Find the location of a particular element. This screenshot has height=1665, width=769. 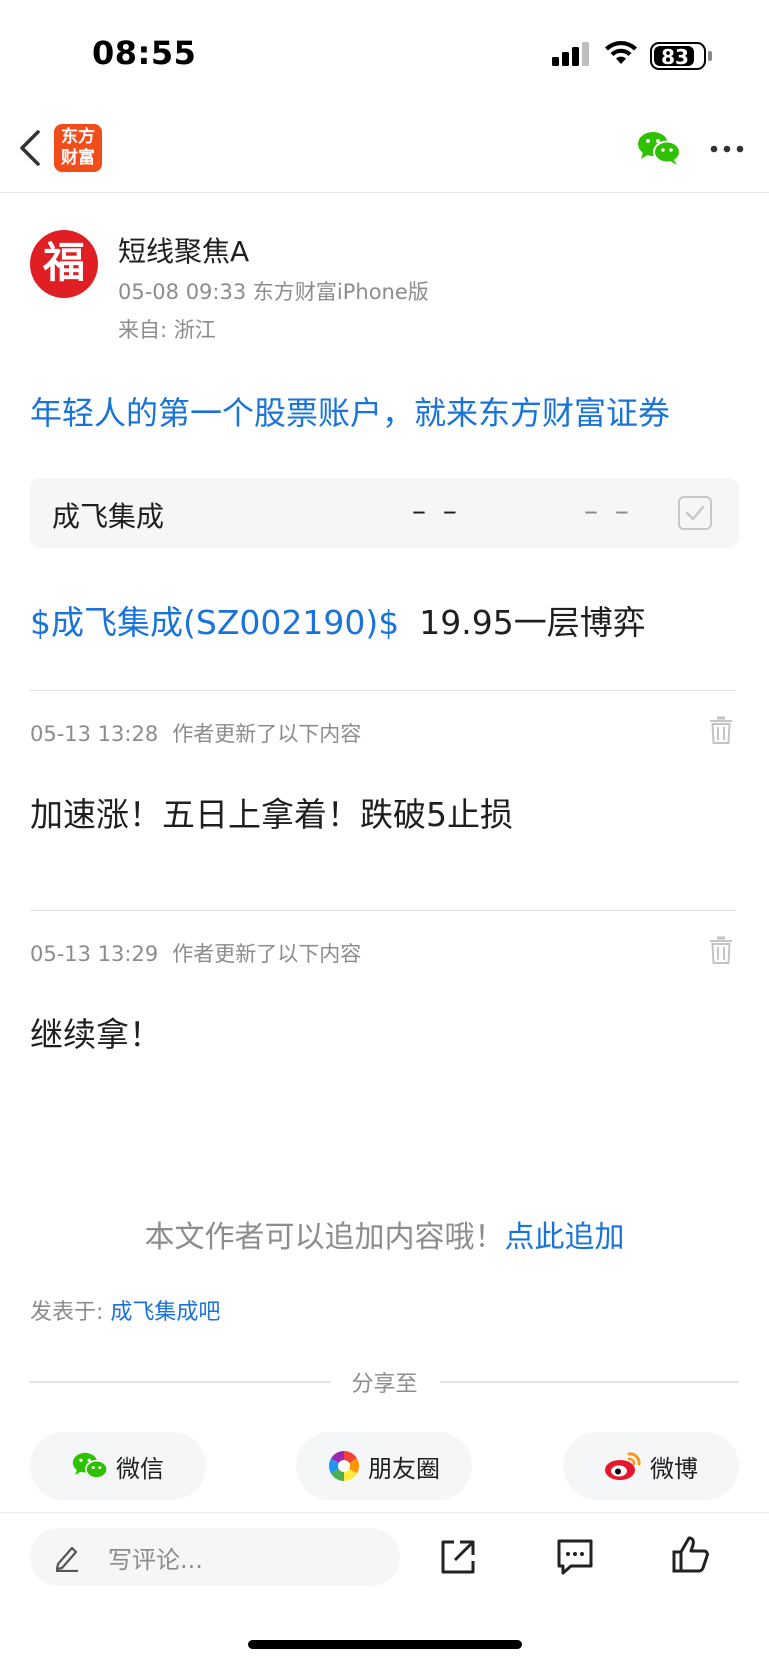

toolbar-divider is located at coordinates (384, 1512).